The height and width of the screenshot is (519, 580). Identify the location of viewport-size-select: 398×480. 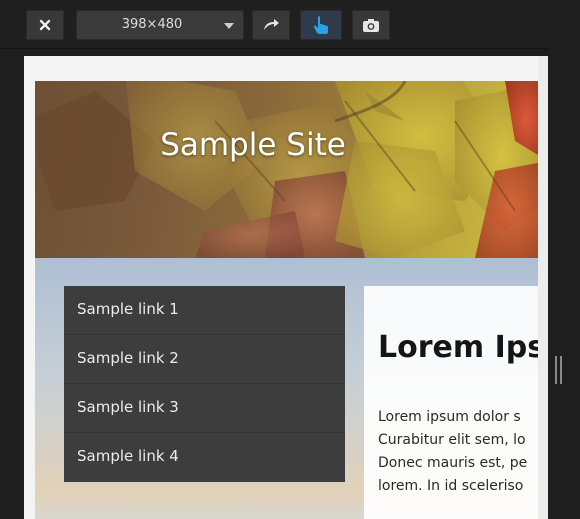
(160, 25).